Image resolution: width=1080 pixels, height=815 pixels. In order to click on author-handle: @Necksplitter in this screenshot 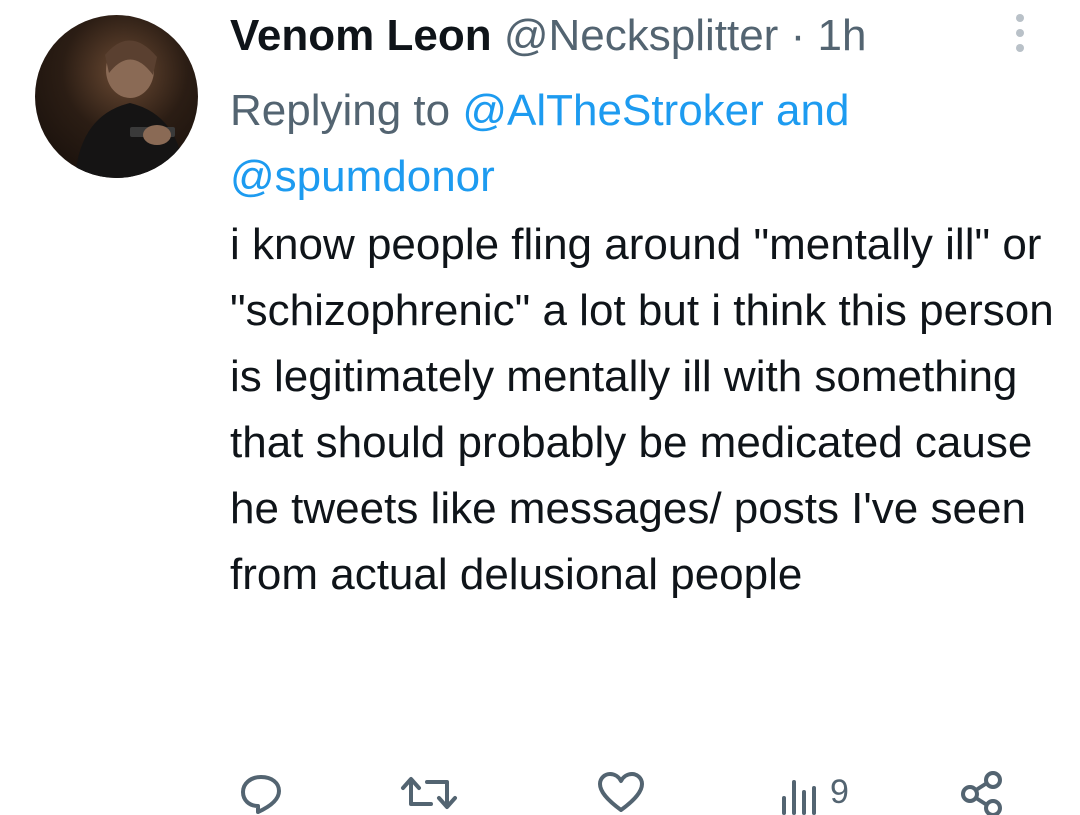, I will do `click(641, 35)`.